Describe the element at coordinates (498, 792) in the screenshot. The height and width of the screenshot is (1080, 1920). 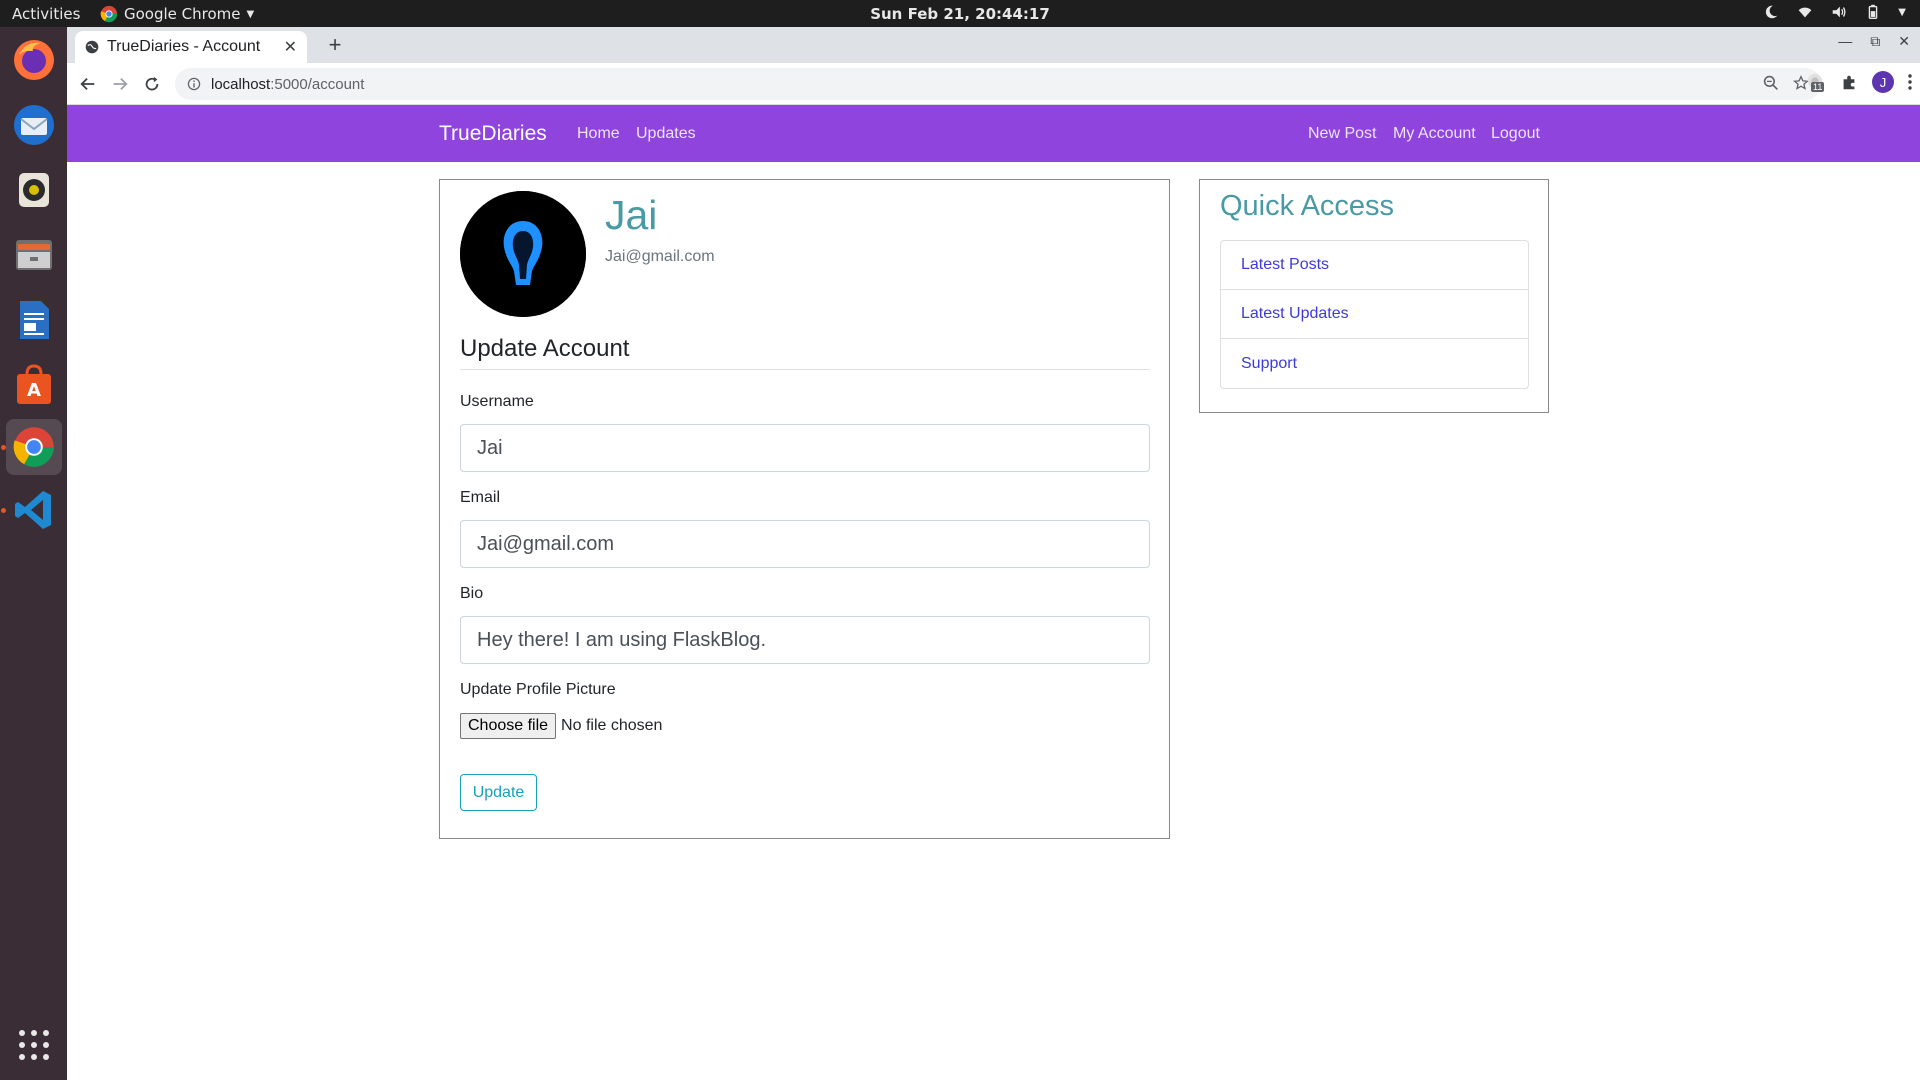
I see `update-button: Update` at that location.